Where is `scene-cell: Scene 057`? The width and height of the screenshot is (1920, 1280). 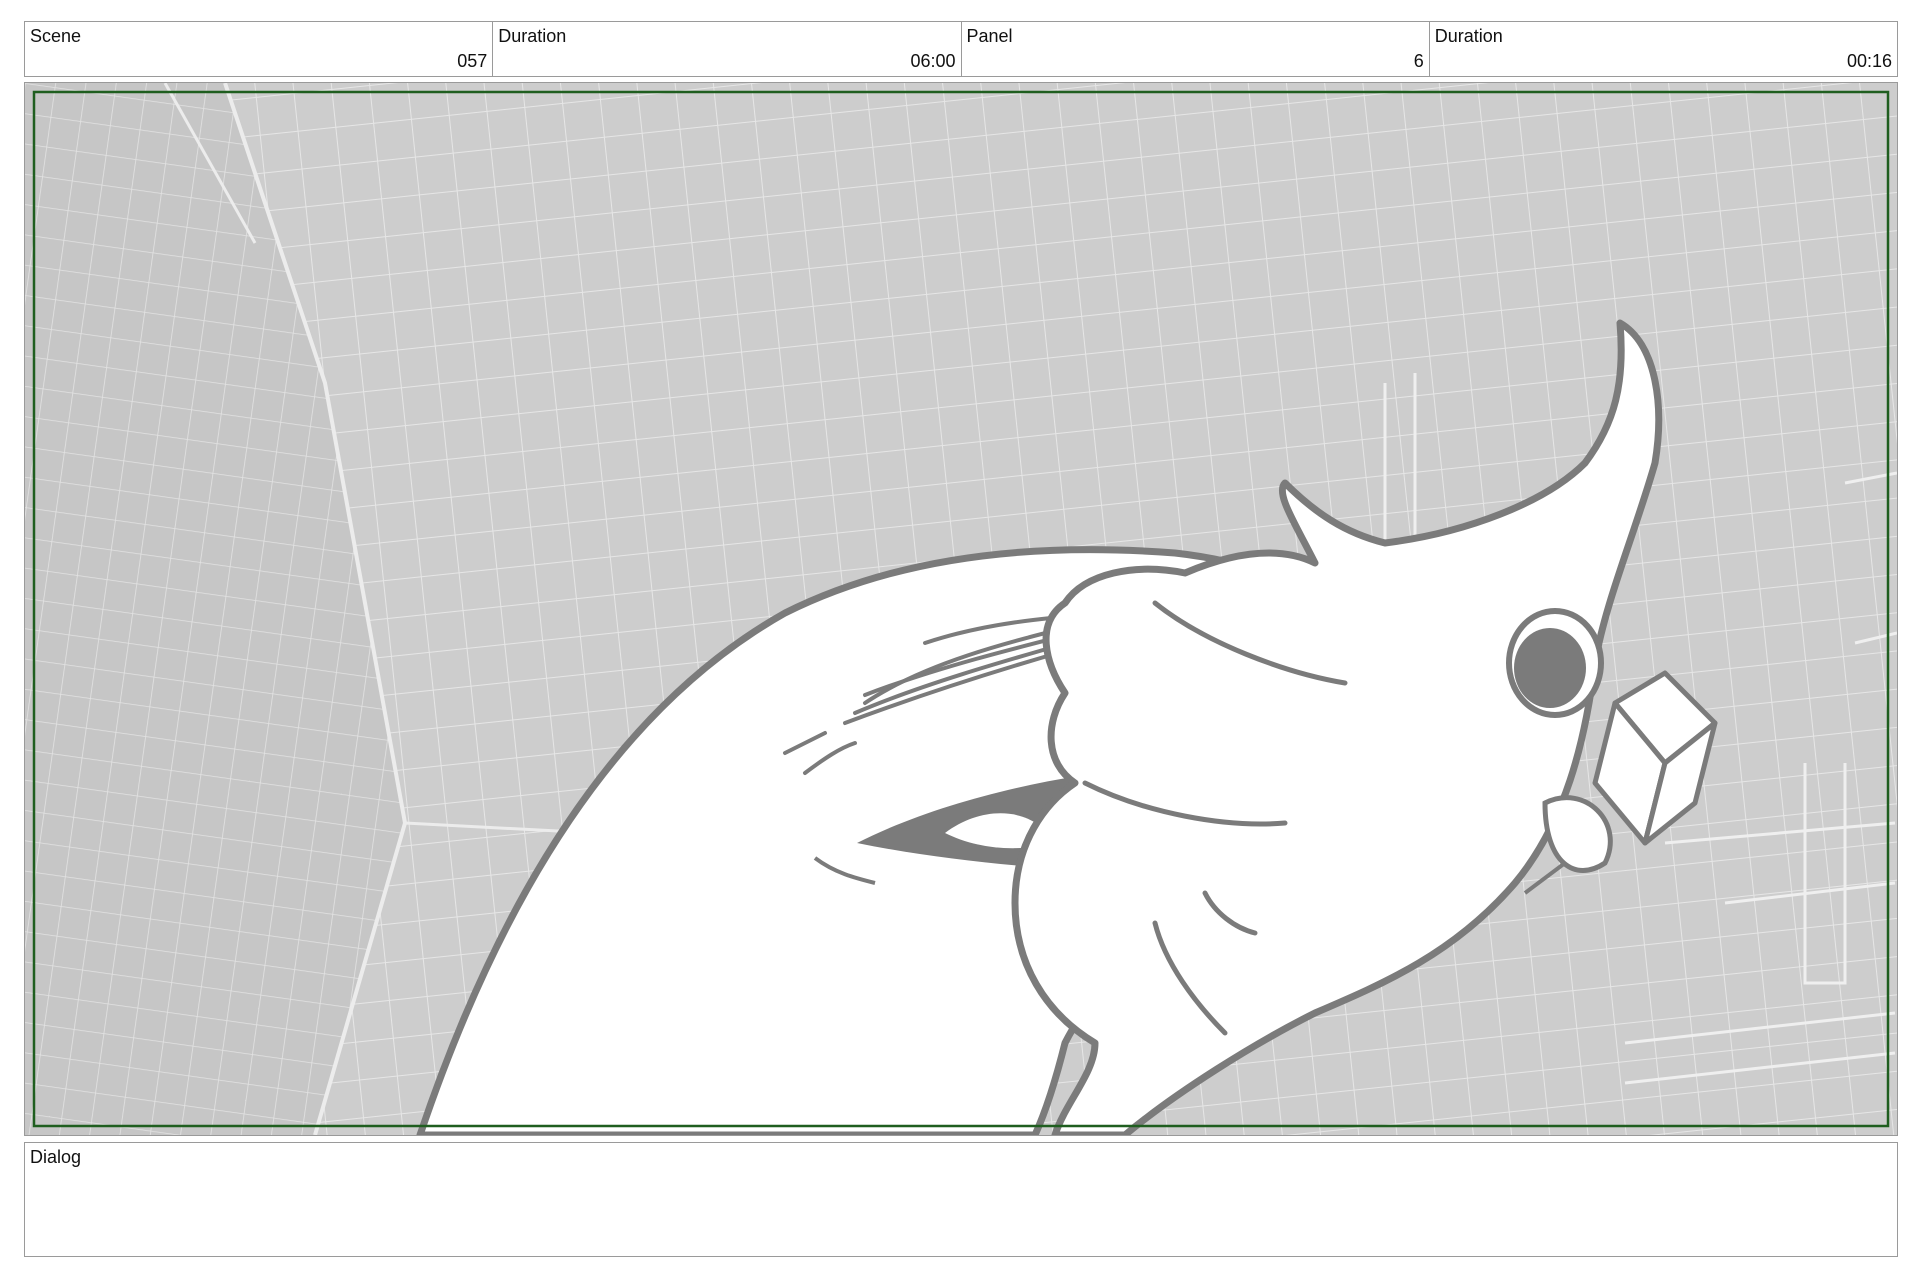 scene-cell: Scene 057 is located at coordinates (259, 49).